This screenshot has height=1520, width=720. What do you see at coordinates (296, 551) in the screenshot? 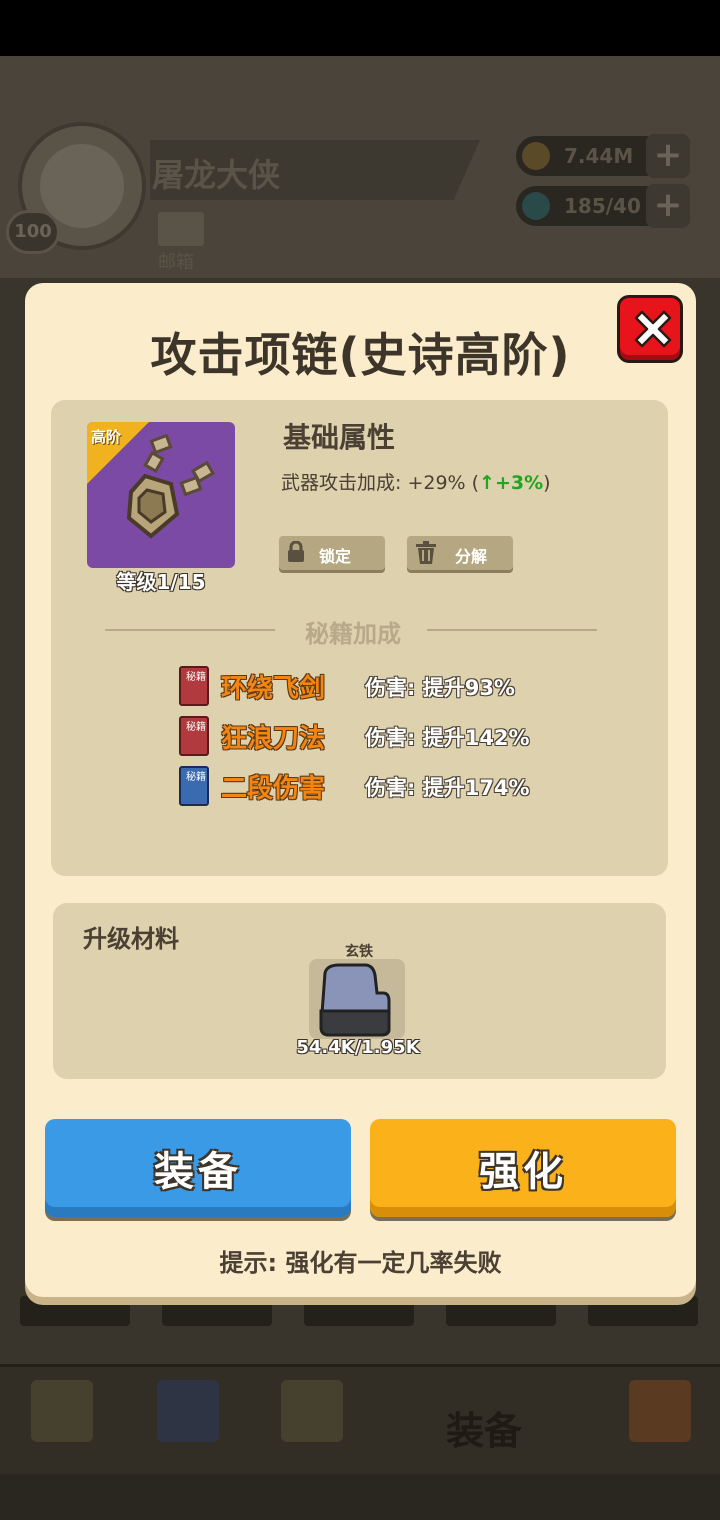
I see `lock-icon` at bounding box center [296, 551].